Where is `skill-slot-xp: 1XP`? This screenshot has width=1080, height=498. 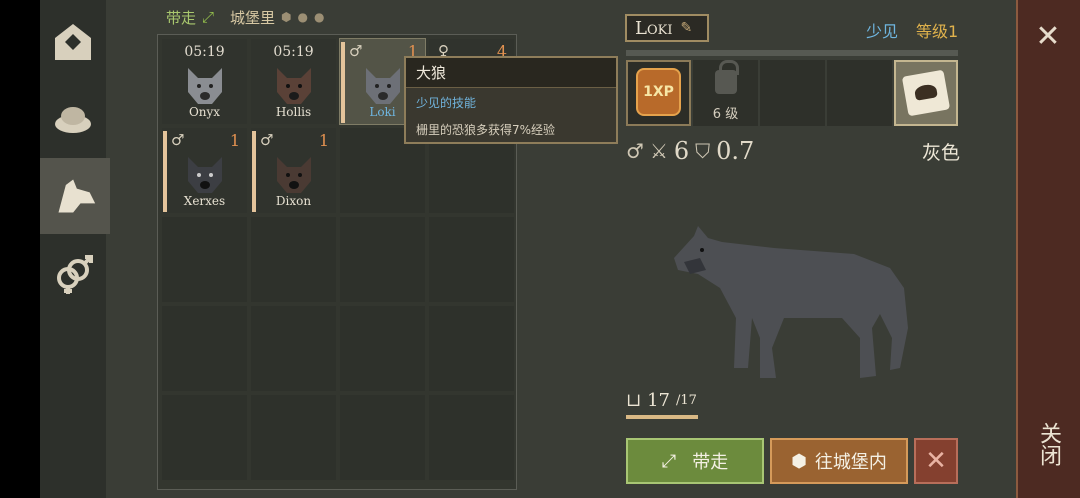
skill-slot-xp: 1XP is located at coordinates (658, 93).